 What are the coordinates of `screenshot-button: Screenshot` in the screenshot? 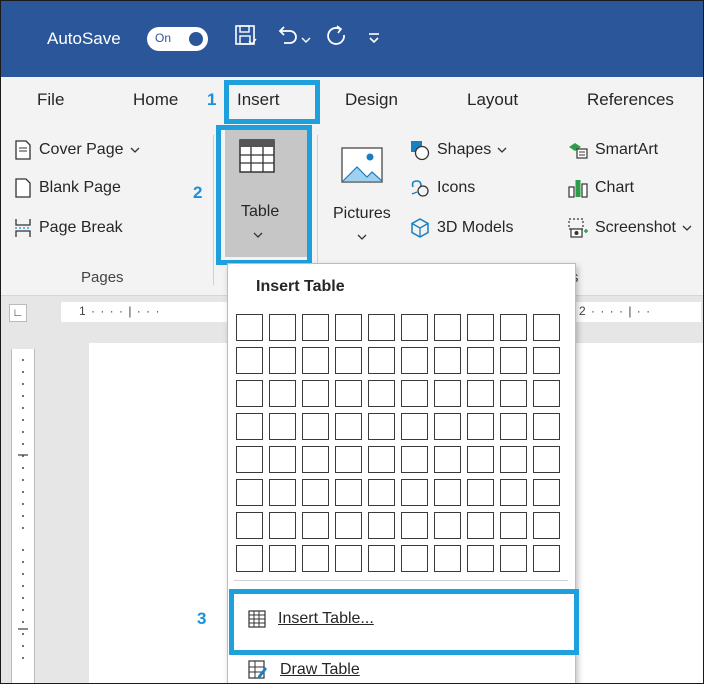 It's located at (629, 228).